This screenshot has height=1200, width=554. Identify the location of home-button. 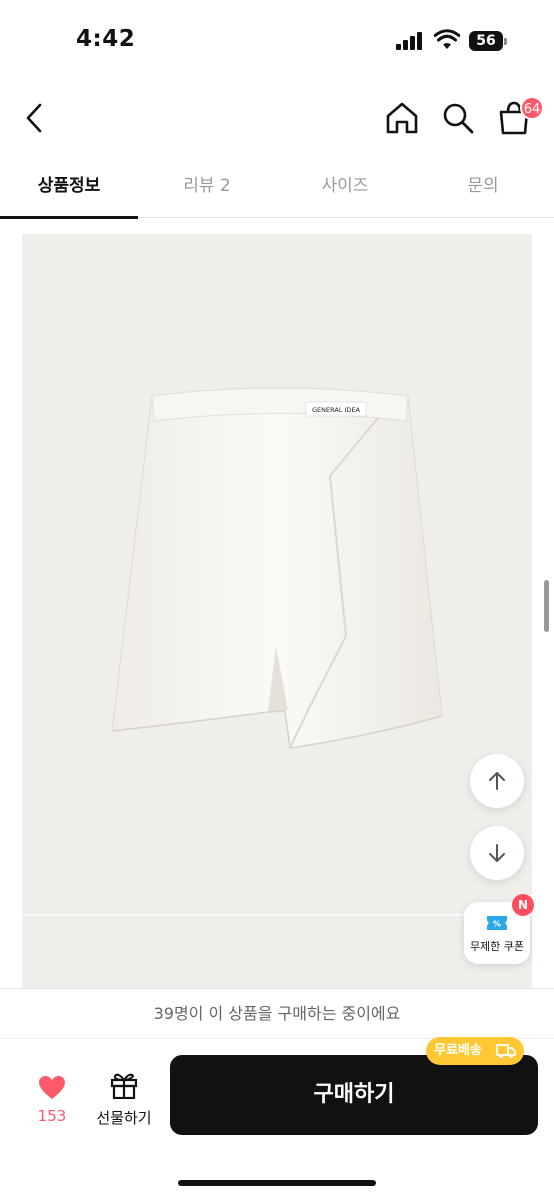
(402, 118).